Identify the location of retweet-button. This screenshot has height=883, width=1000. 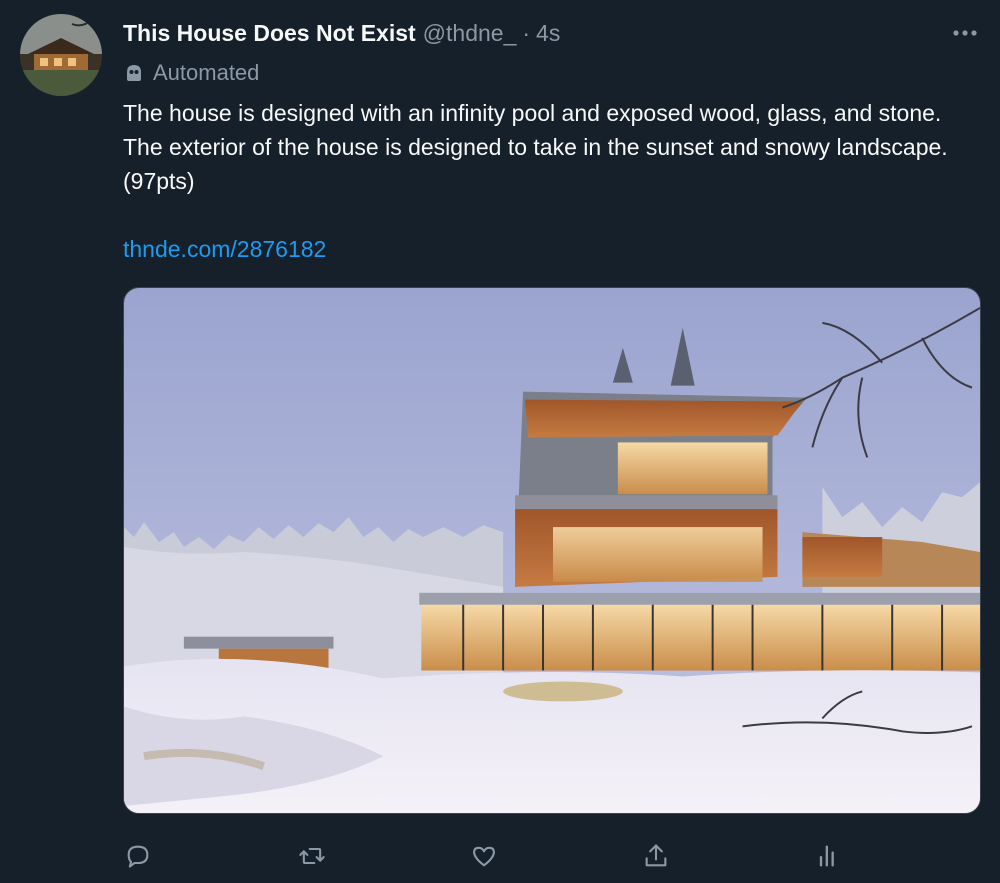
(312, 856).